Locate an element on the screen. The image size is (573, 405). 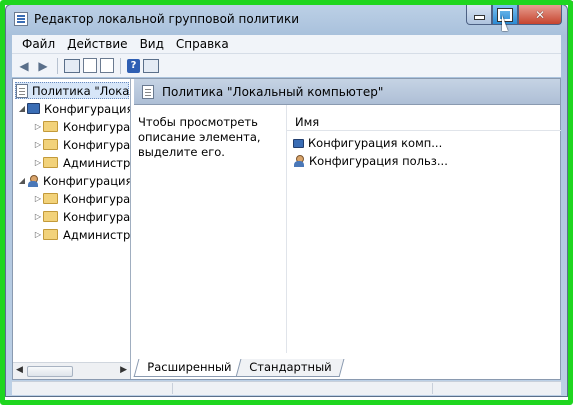
mouse-cursor-icon is located at coordinates (505, 23).